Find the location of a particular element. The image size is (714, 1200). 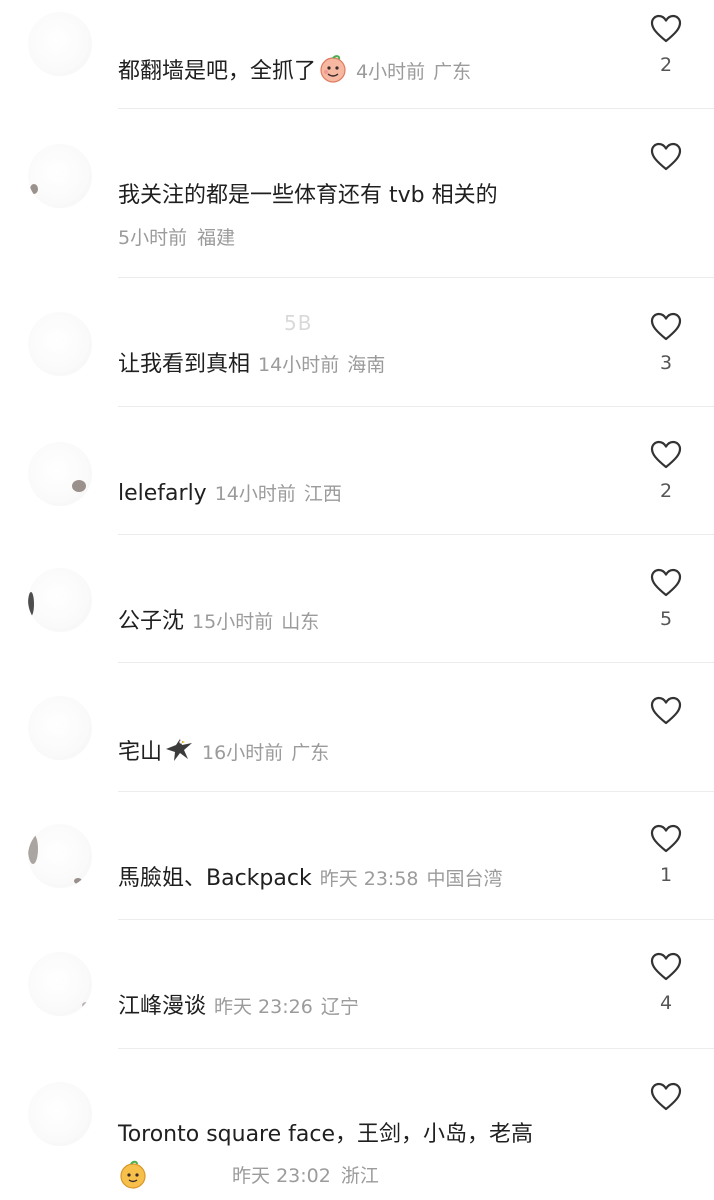

eagle-emoji-icon is located at coordinates (179, 750).